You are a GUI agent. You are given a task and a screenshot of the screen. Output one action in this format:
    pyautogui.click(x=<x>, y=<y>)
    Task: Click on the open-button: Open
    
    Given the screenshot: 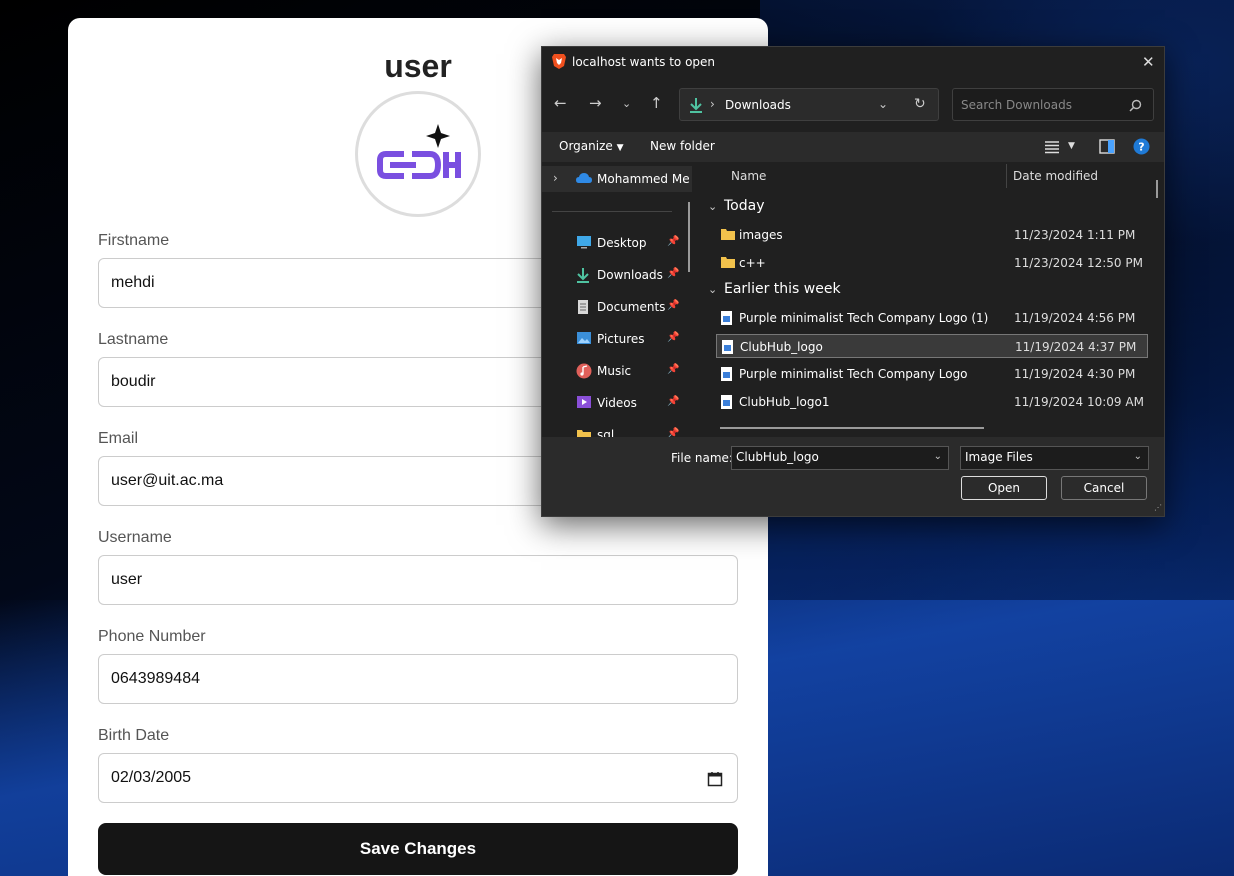 What is the action you would take?
    pyautogui.click(x=1004, y=488)
    